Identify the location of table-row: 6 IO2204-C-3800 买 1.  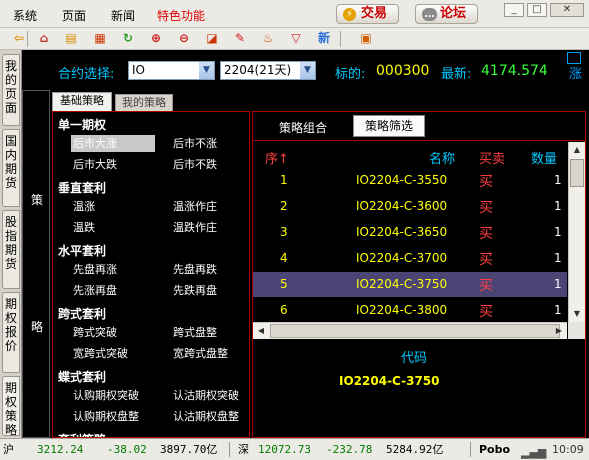
(410, 310).